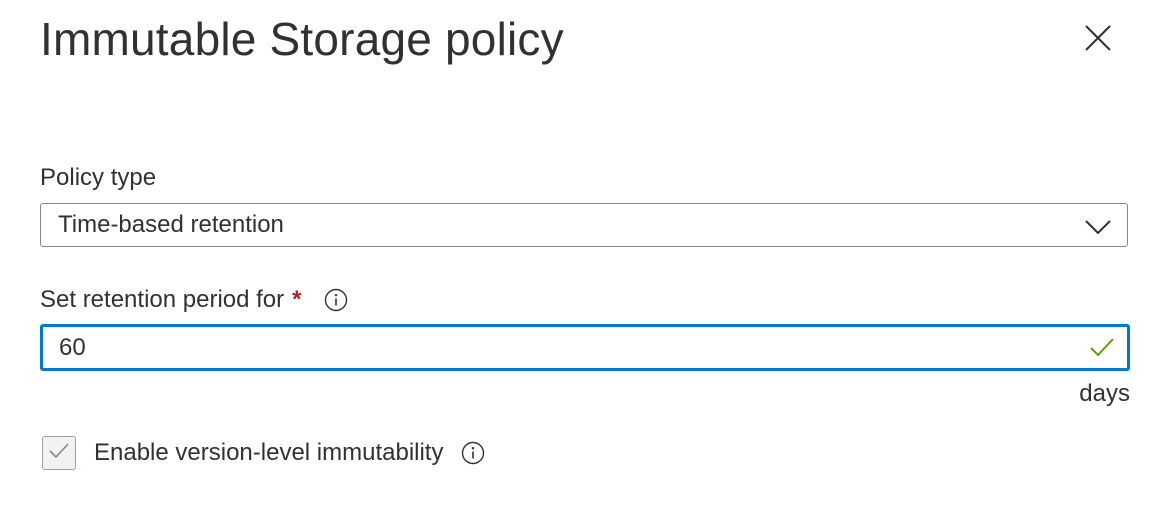  I want to click on required-indicator: *, so click(297, 299).